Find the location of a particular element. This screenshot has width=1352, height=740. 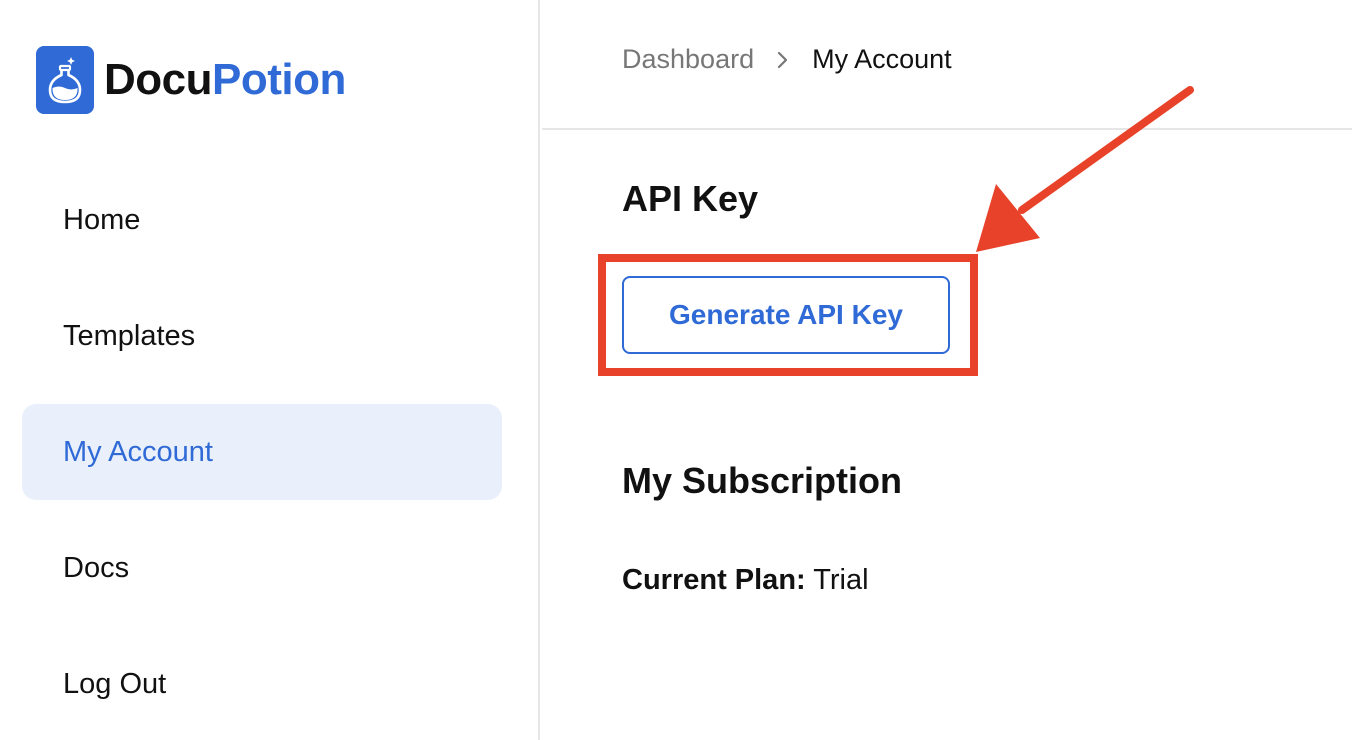

subscription-heading: My Subscription is located at coordinates (762, 480).